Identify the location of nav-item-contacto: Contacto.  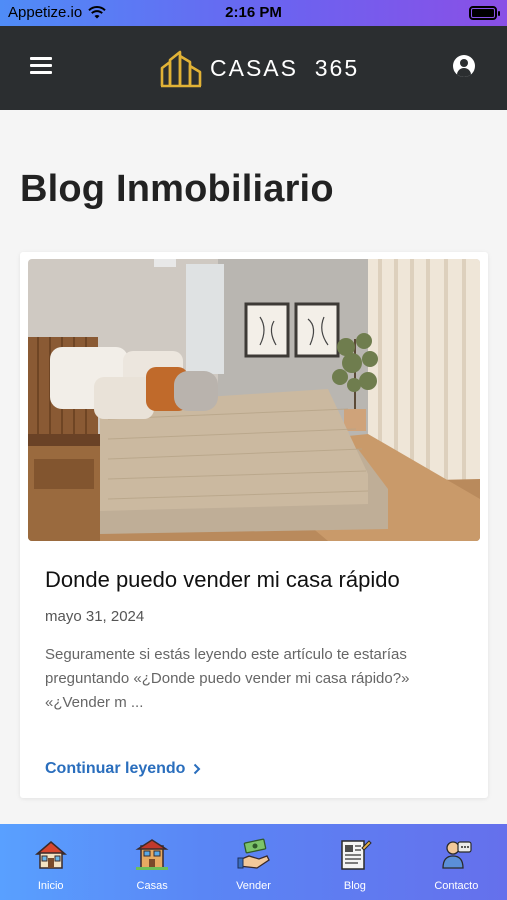
(456, 862).